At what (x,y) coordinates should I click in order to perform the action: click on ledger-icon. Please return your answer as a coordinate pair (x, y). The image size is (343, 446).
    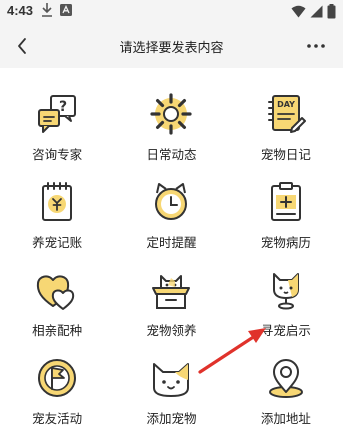
    Looking at the image, I should click on (57, 201).